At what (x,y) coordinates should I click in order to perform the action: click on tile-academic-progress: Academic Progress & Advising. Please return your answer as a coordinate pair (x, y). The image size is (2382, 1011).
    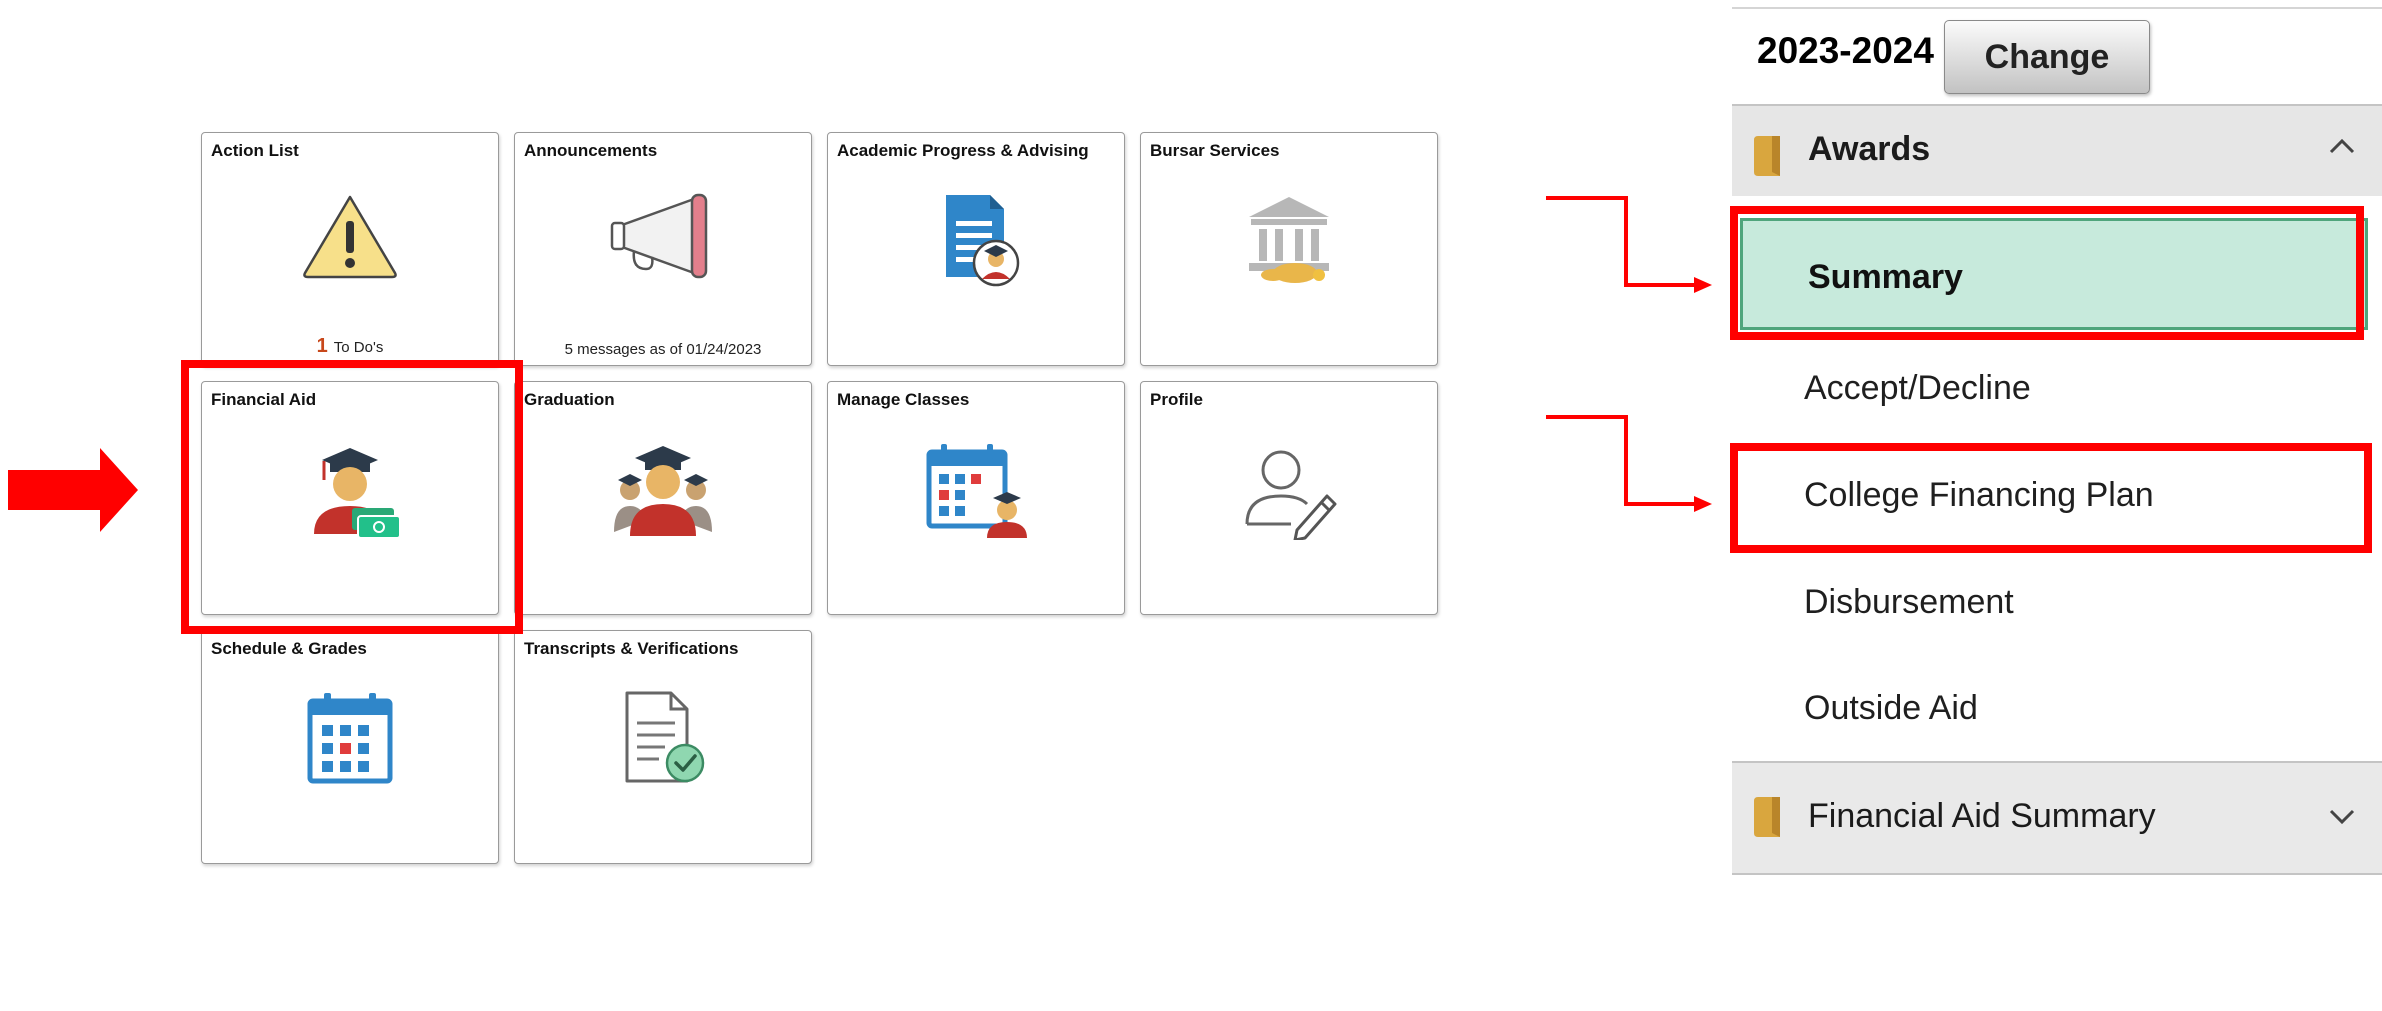
    Looking at the image, I should click on (976, 249).